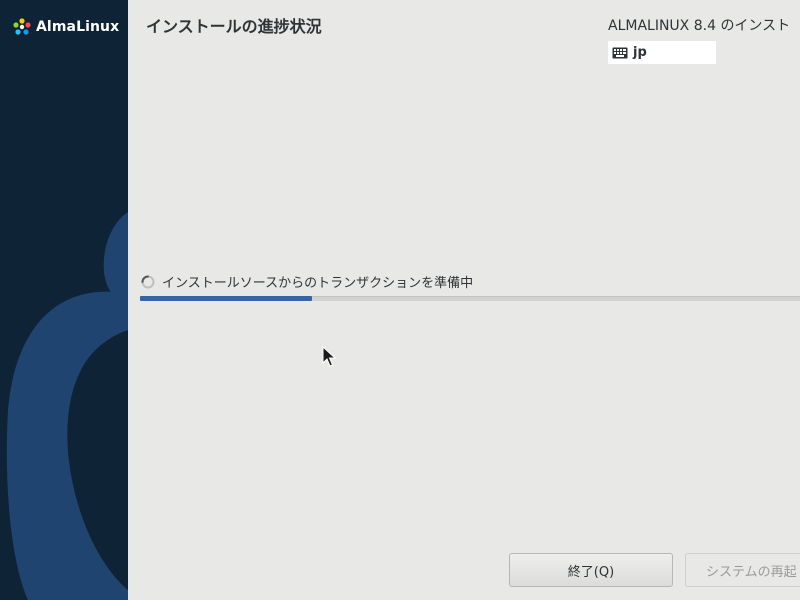  What do you see at coordinates (620, 52) in the screenshot?
I see `keyboard-icon` at bounding box center [620, 52].